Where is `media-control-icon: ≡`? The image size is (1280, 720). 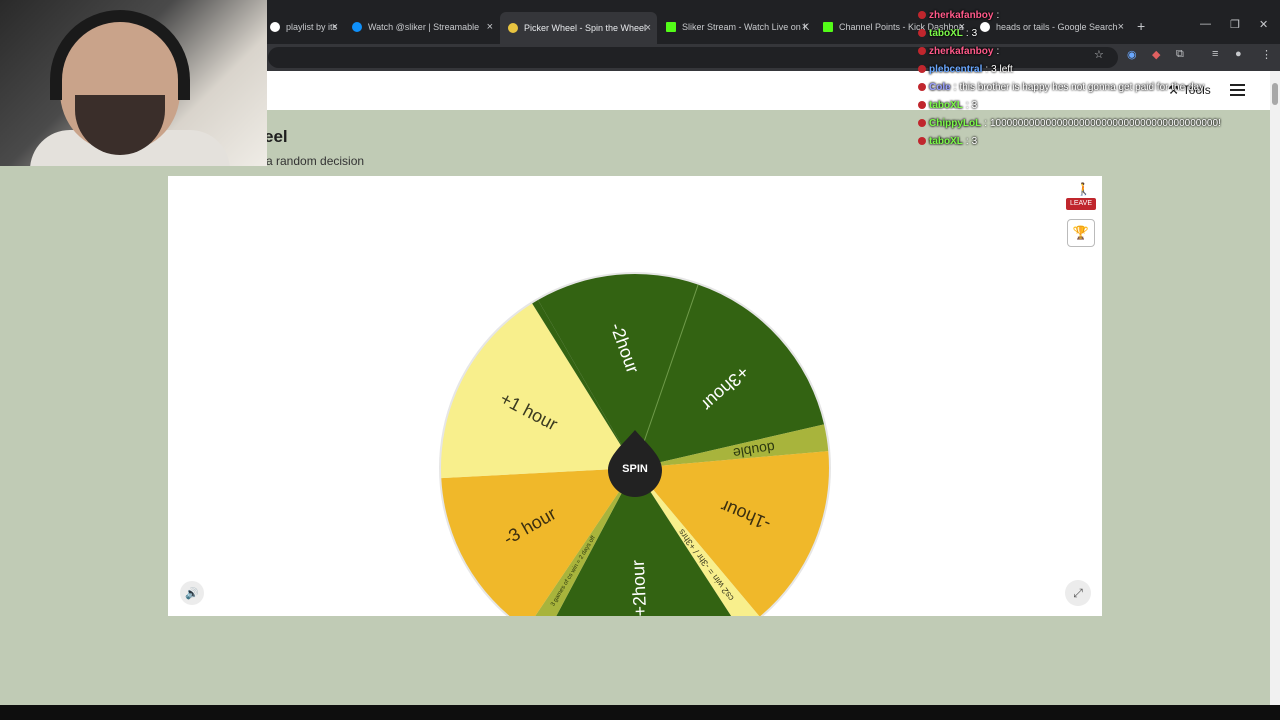
media-control-icon: ≡ is located at coordinates (1215, 54).